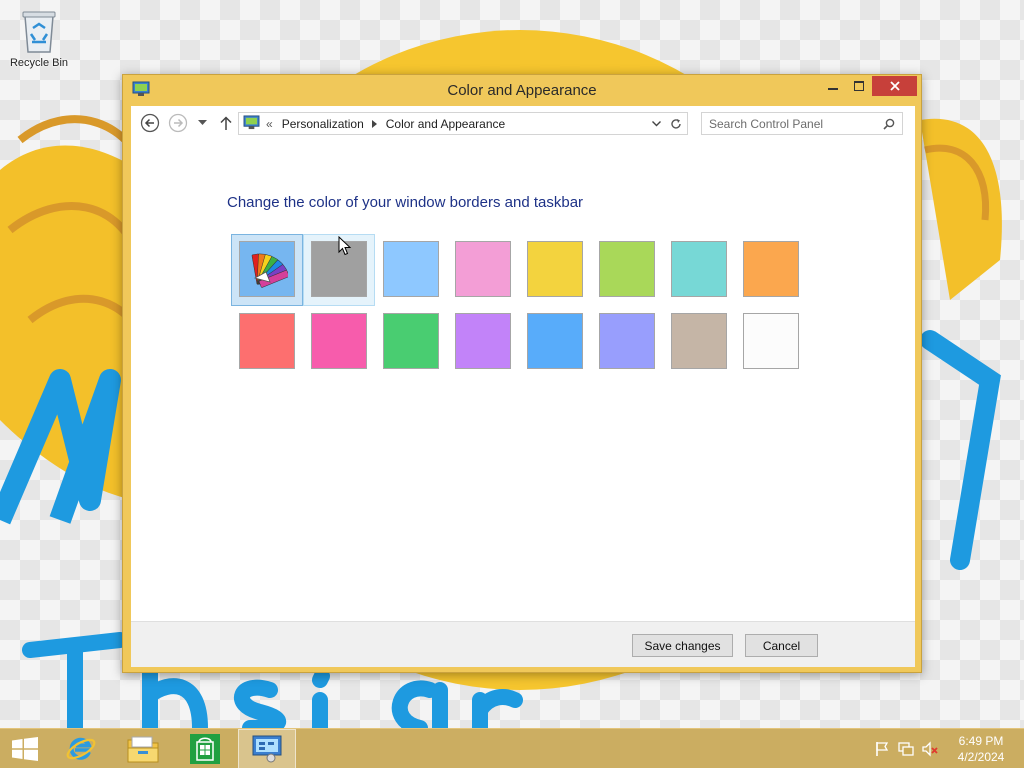 This screenshot has width=1024, height=768. I want to click on refresh-button, so click(676, 123).